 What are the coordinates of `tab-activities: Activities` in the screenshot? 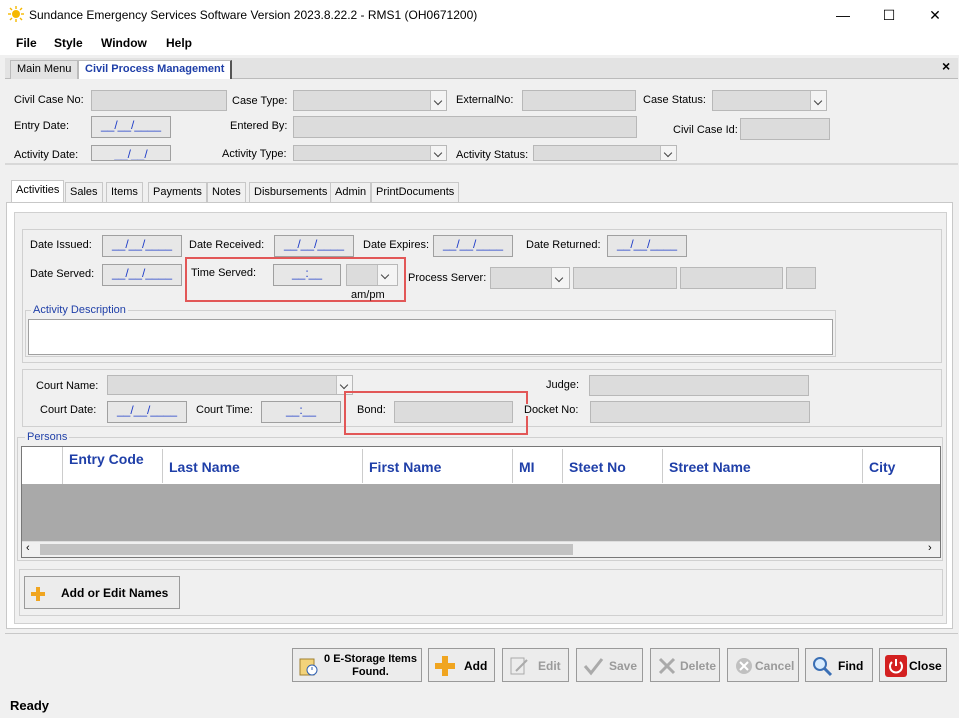 It's located at (38, 191).